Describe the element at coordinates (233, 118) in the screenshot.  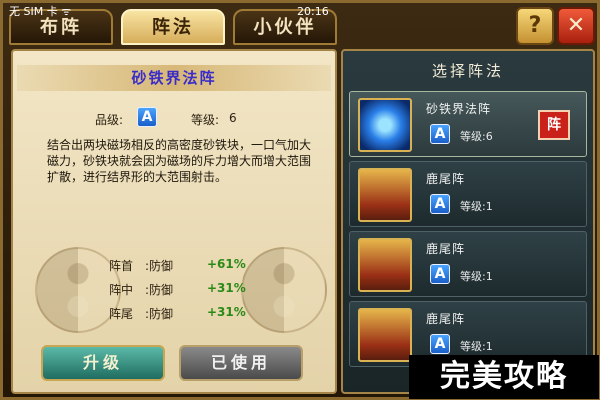
I see `level-value: 6` at that location.